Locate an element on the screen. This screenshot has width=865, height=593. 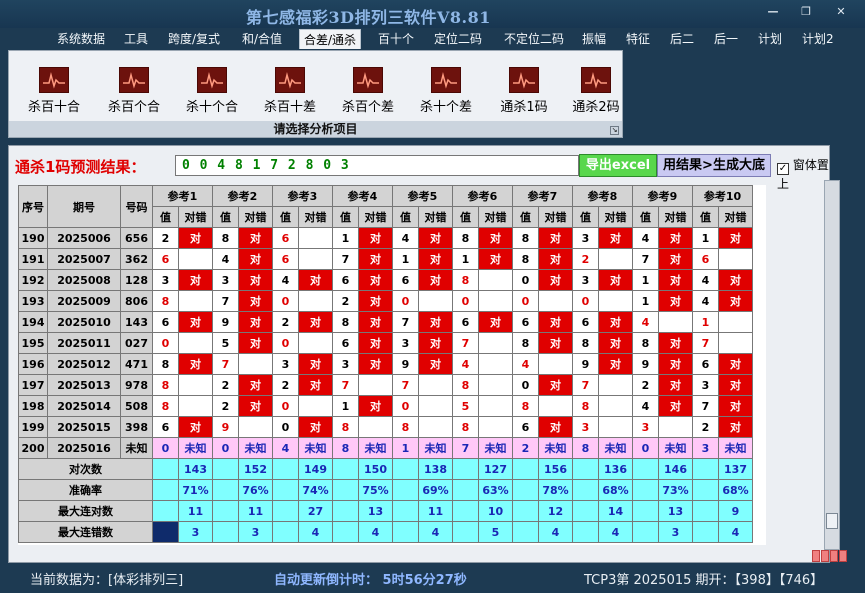
panel-expand-icon: ↘ is located at coordinates (614, 130).